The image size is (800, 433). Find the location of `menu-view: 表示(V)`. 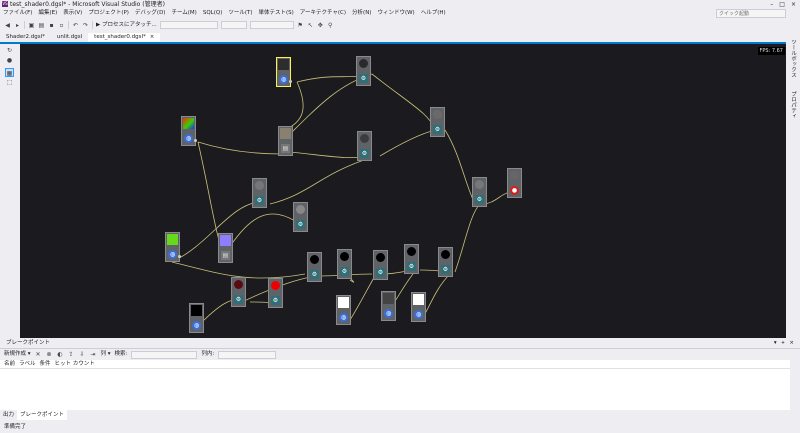

menu-view: 表示(V) is located at coordinates (72, 13).